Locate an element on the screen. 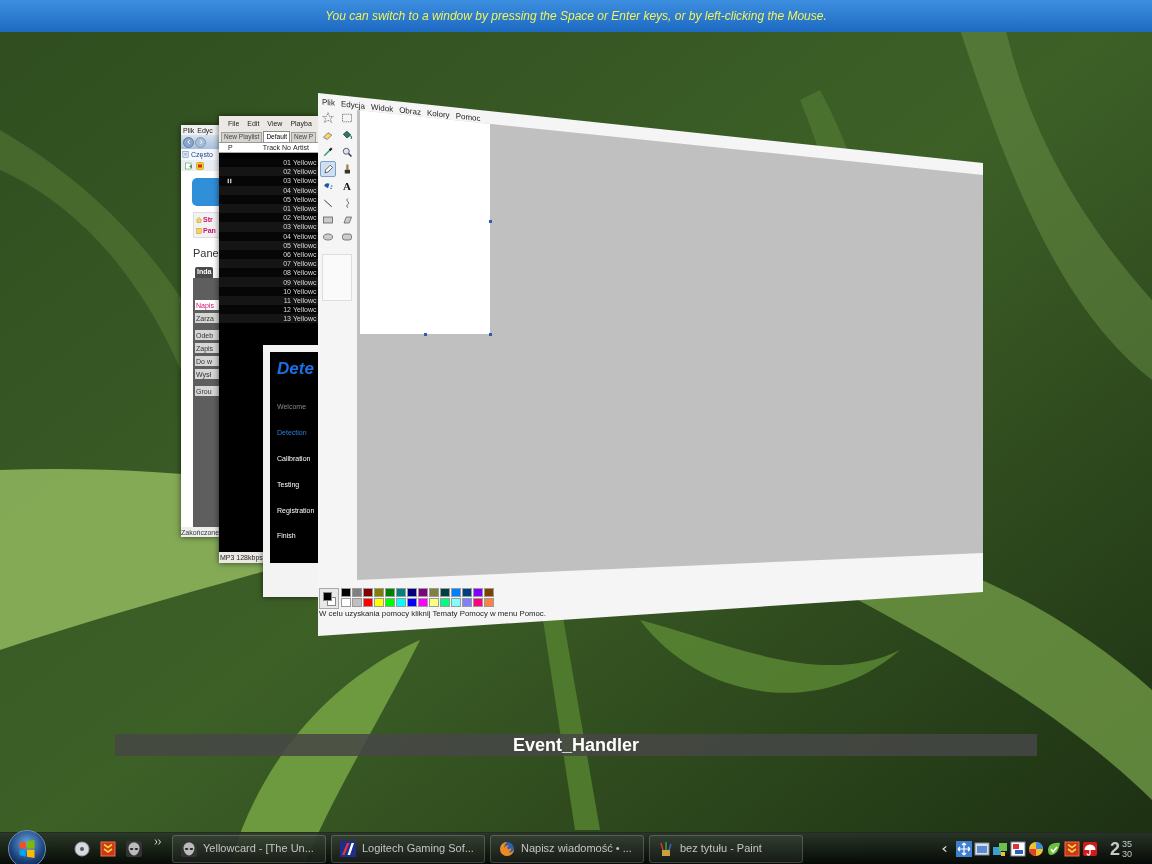  tile-icon is located at coordinates (200, 165).